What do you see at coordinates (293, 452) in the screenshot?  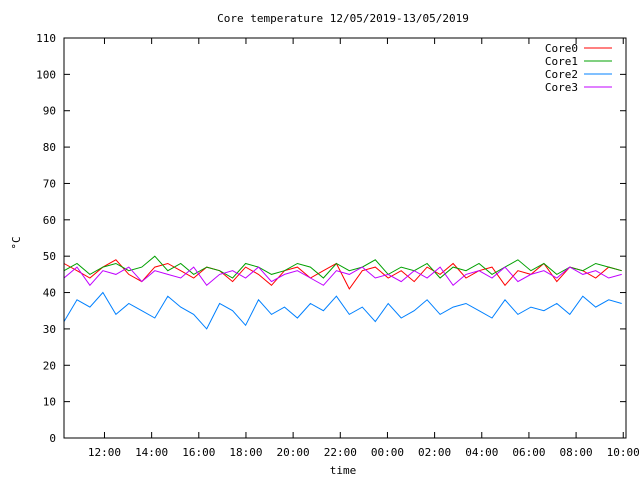 I see `x-tick-label: 20:00` at bounding box center [293, 452].